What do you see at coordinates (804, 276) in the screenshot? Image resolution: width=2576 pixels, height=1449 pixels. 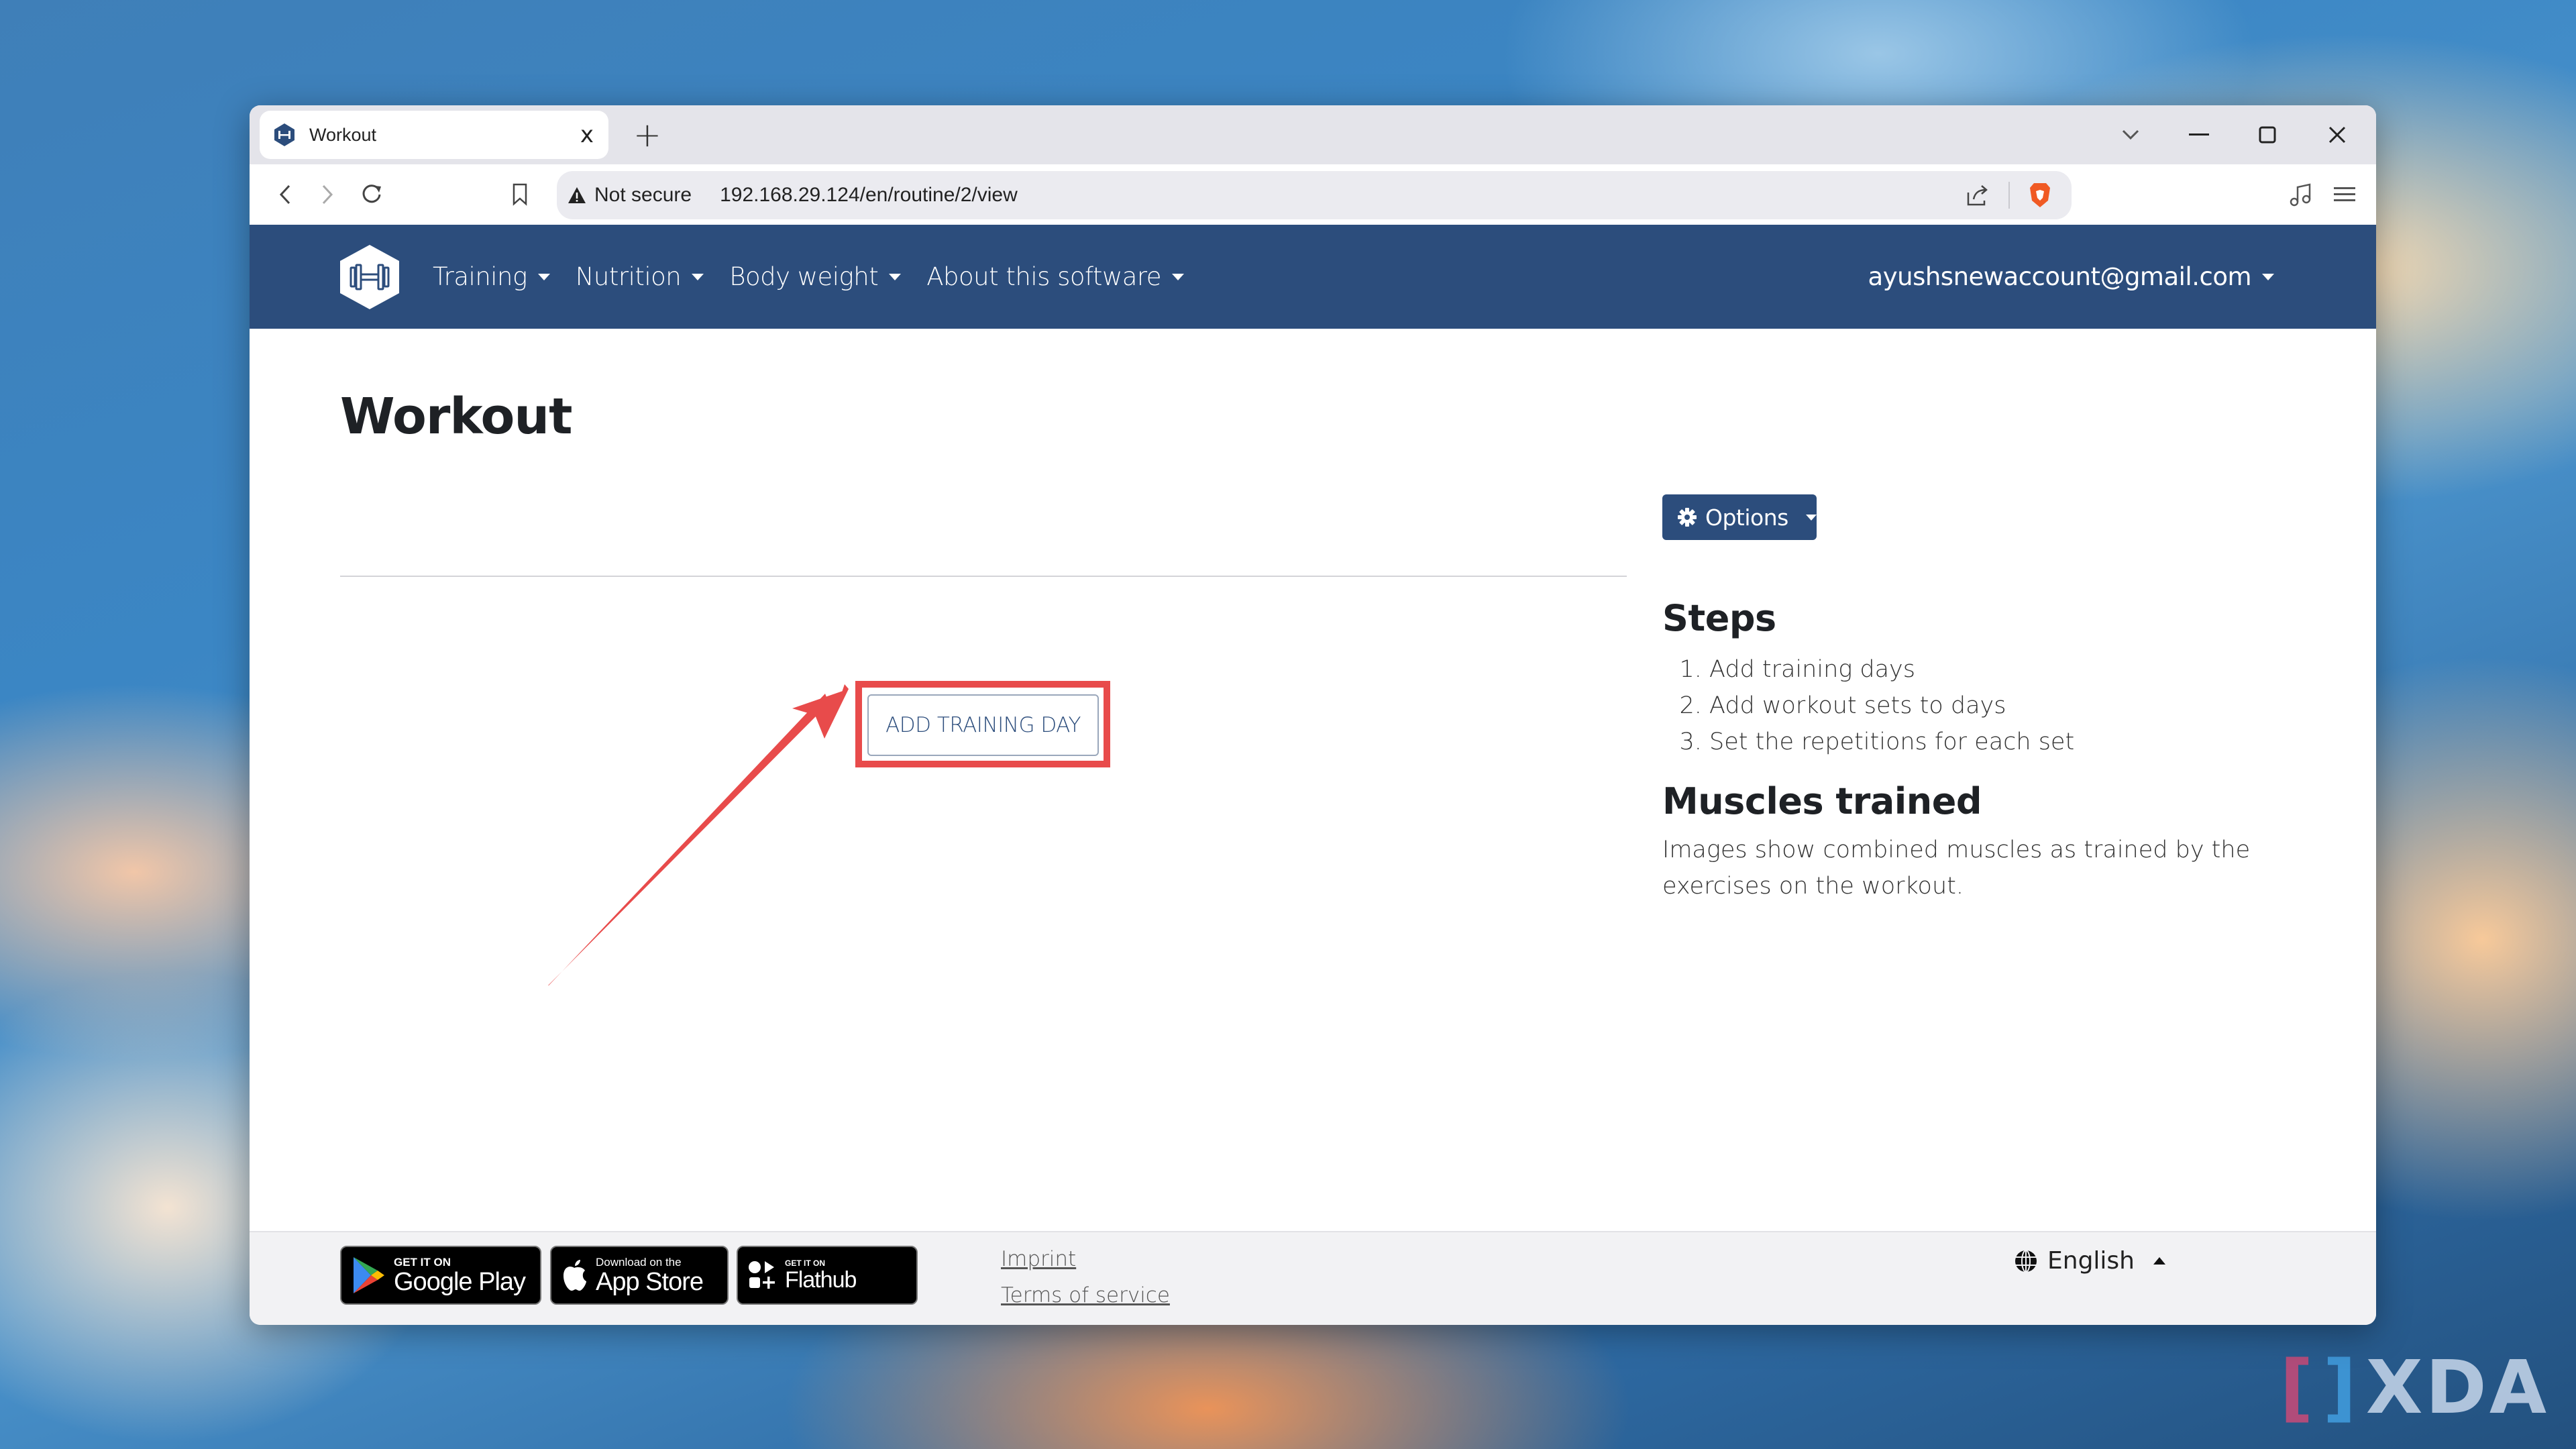 I see `nav-body-weight-label: Body weight` at bounding box center [804, 276].